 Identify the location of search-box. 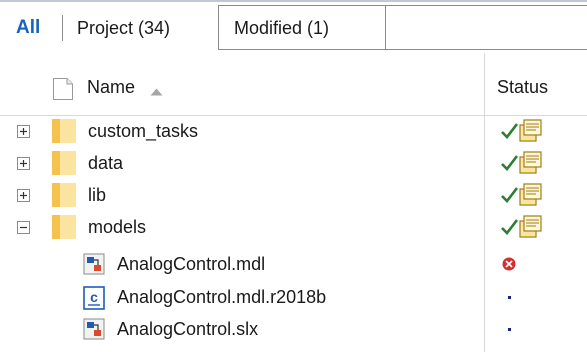
(486, 27).